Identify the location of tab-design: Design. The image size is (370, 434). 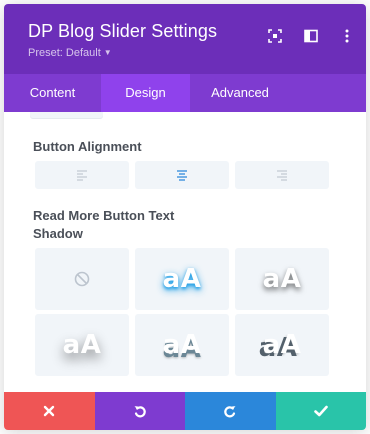
(145, 93).